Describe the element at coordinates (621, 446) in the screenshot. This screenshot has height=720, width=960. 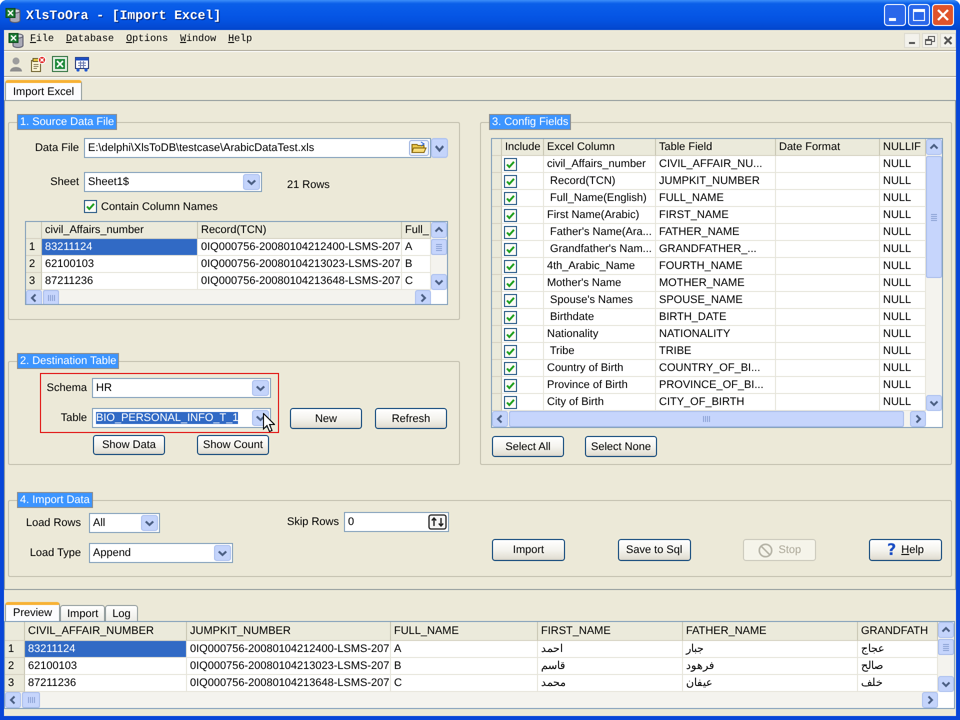
I see `select-none-button: Select None` at that location.